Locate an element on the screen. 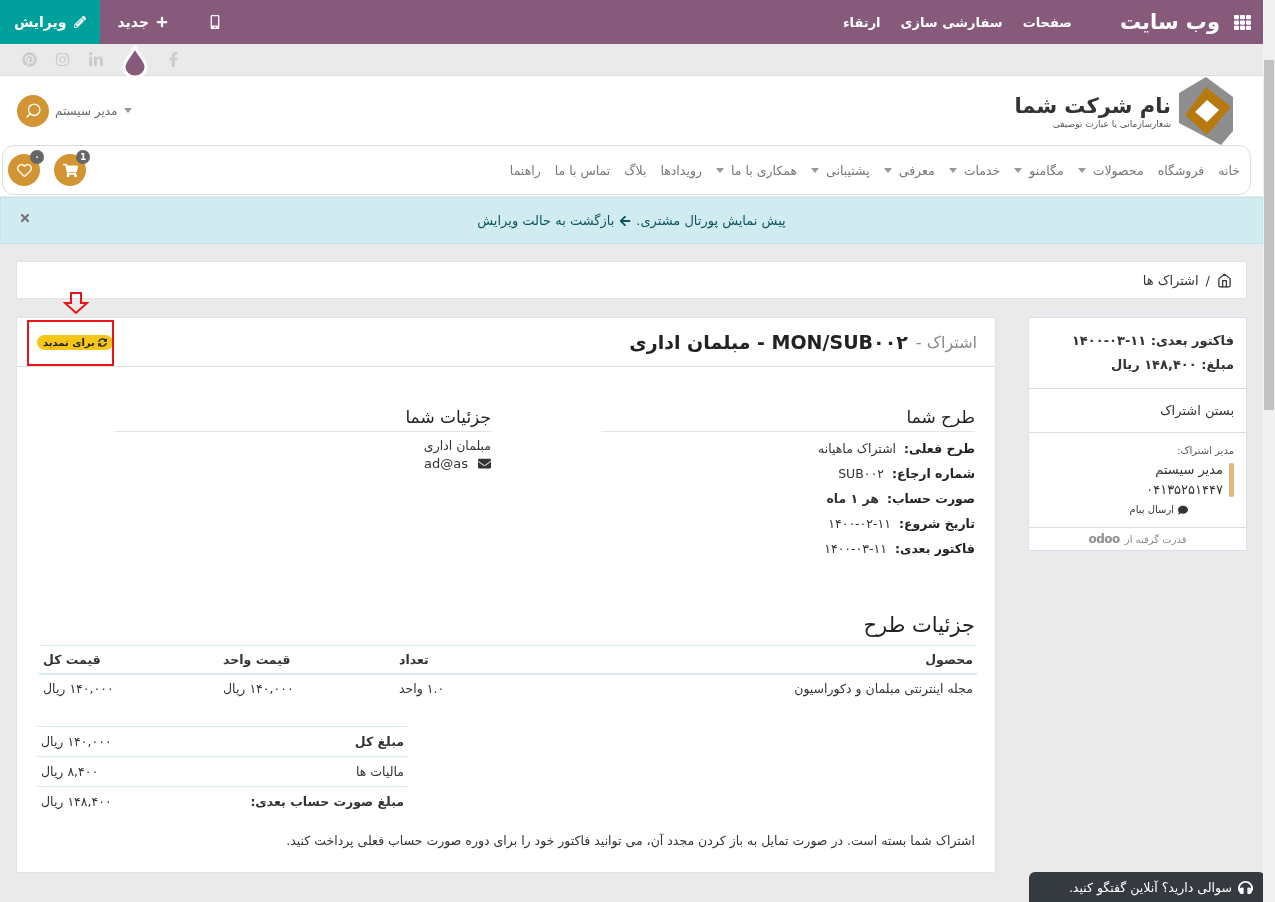 Image resolution: width=1275 pixels, height=902 pixels. nav-item: بلاگ is located at coordinates (635, 170).